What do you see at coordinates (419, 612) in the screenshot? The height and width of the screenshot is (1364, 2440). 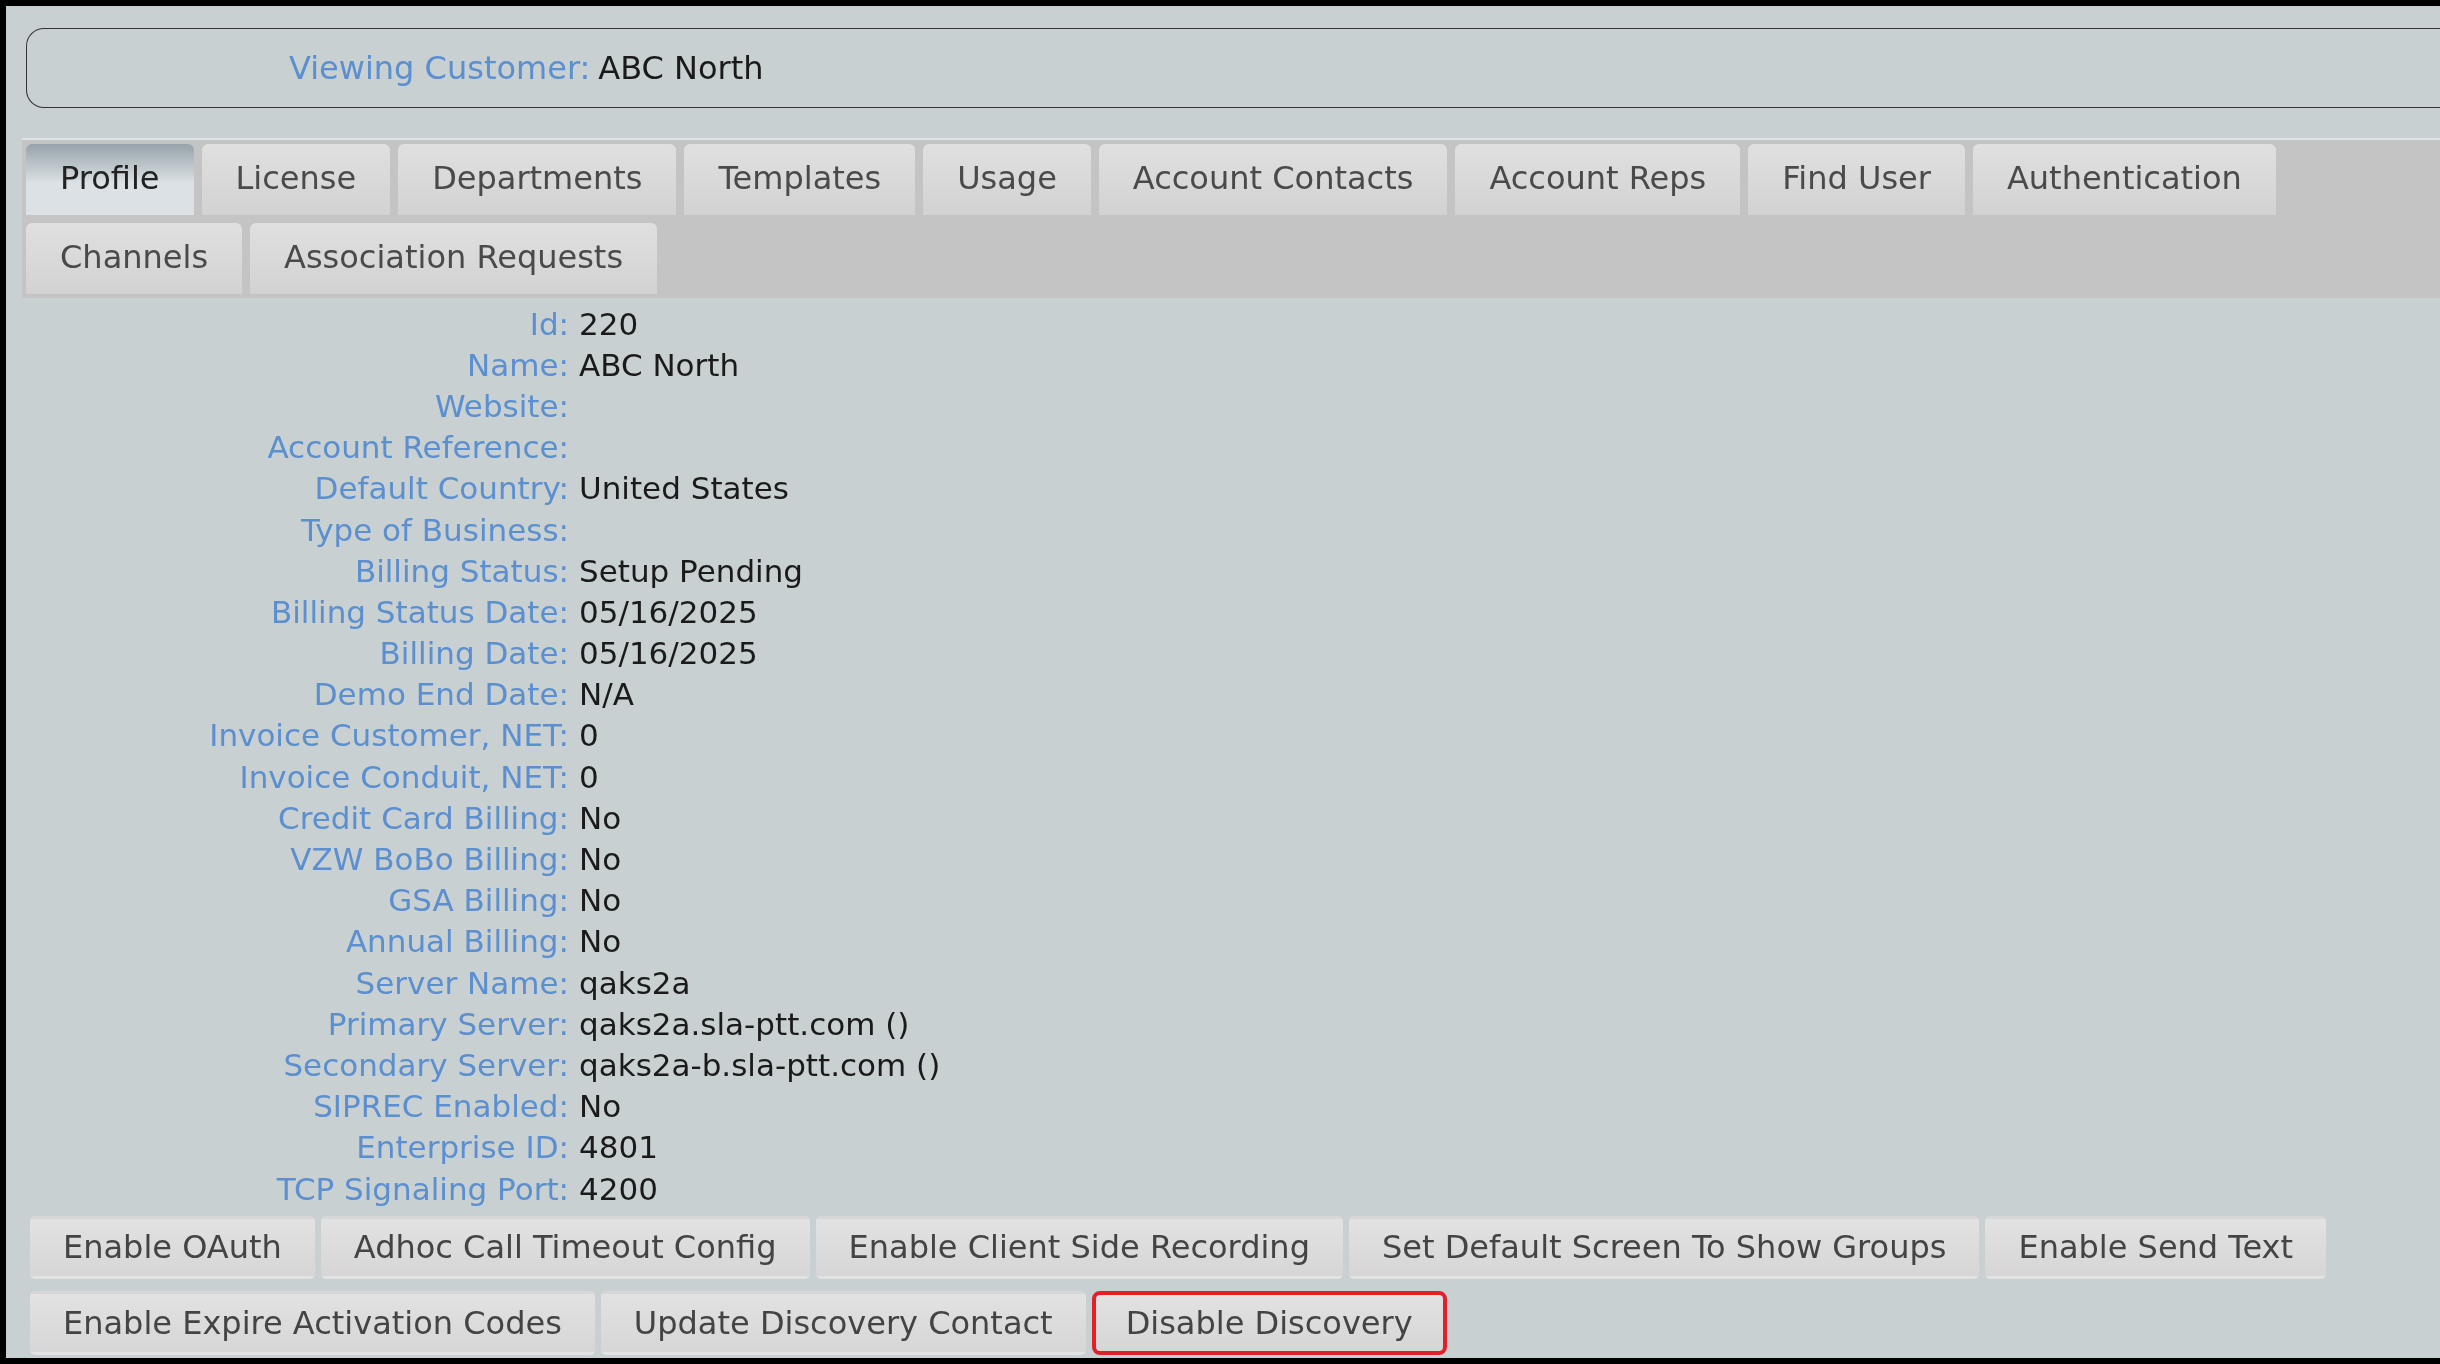 I see `field-label: Billing Status Date:` at bounding box center [419, 612].